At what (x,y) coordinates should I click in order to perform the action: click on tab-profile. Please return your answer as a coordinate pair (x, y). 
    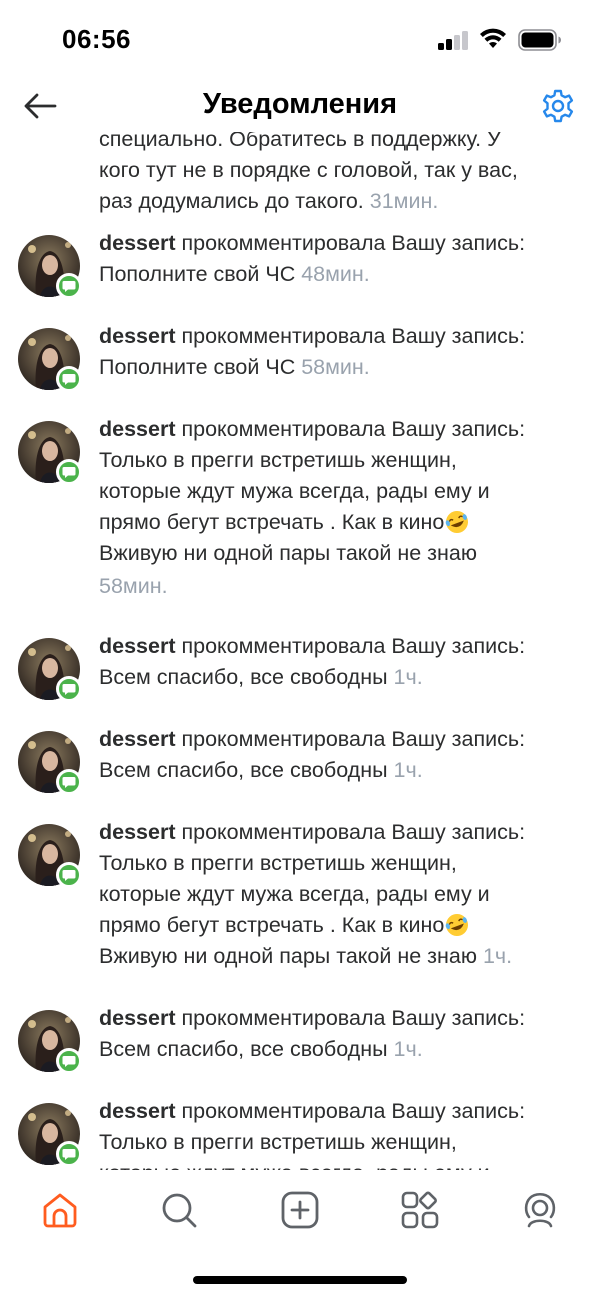
    Looking at the image, I should click on (540, 1210).